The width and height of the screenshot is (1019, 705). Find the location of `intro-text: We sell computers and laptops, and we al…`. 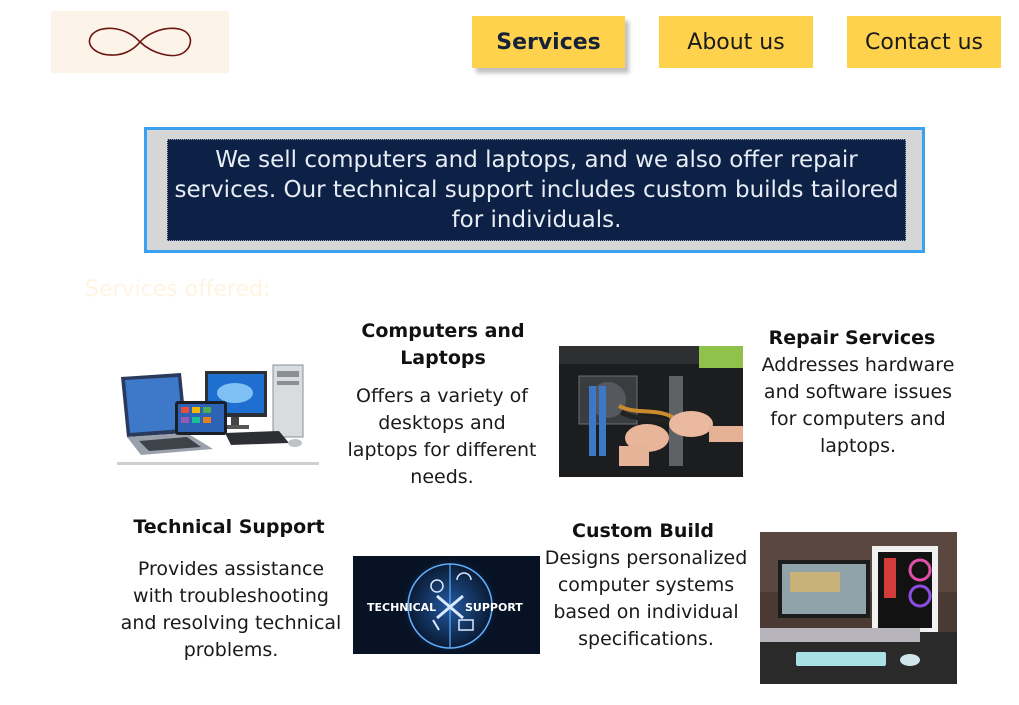

intro-text: We sell computers and laptops, and we al… is located at coordinates (536, 190).